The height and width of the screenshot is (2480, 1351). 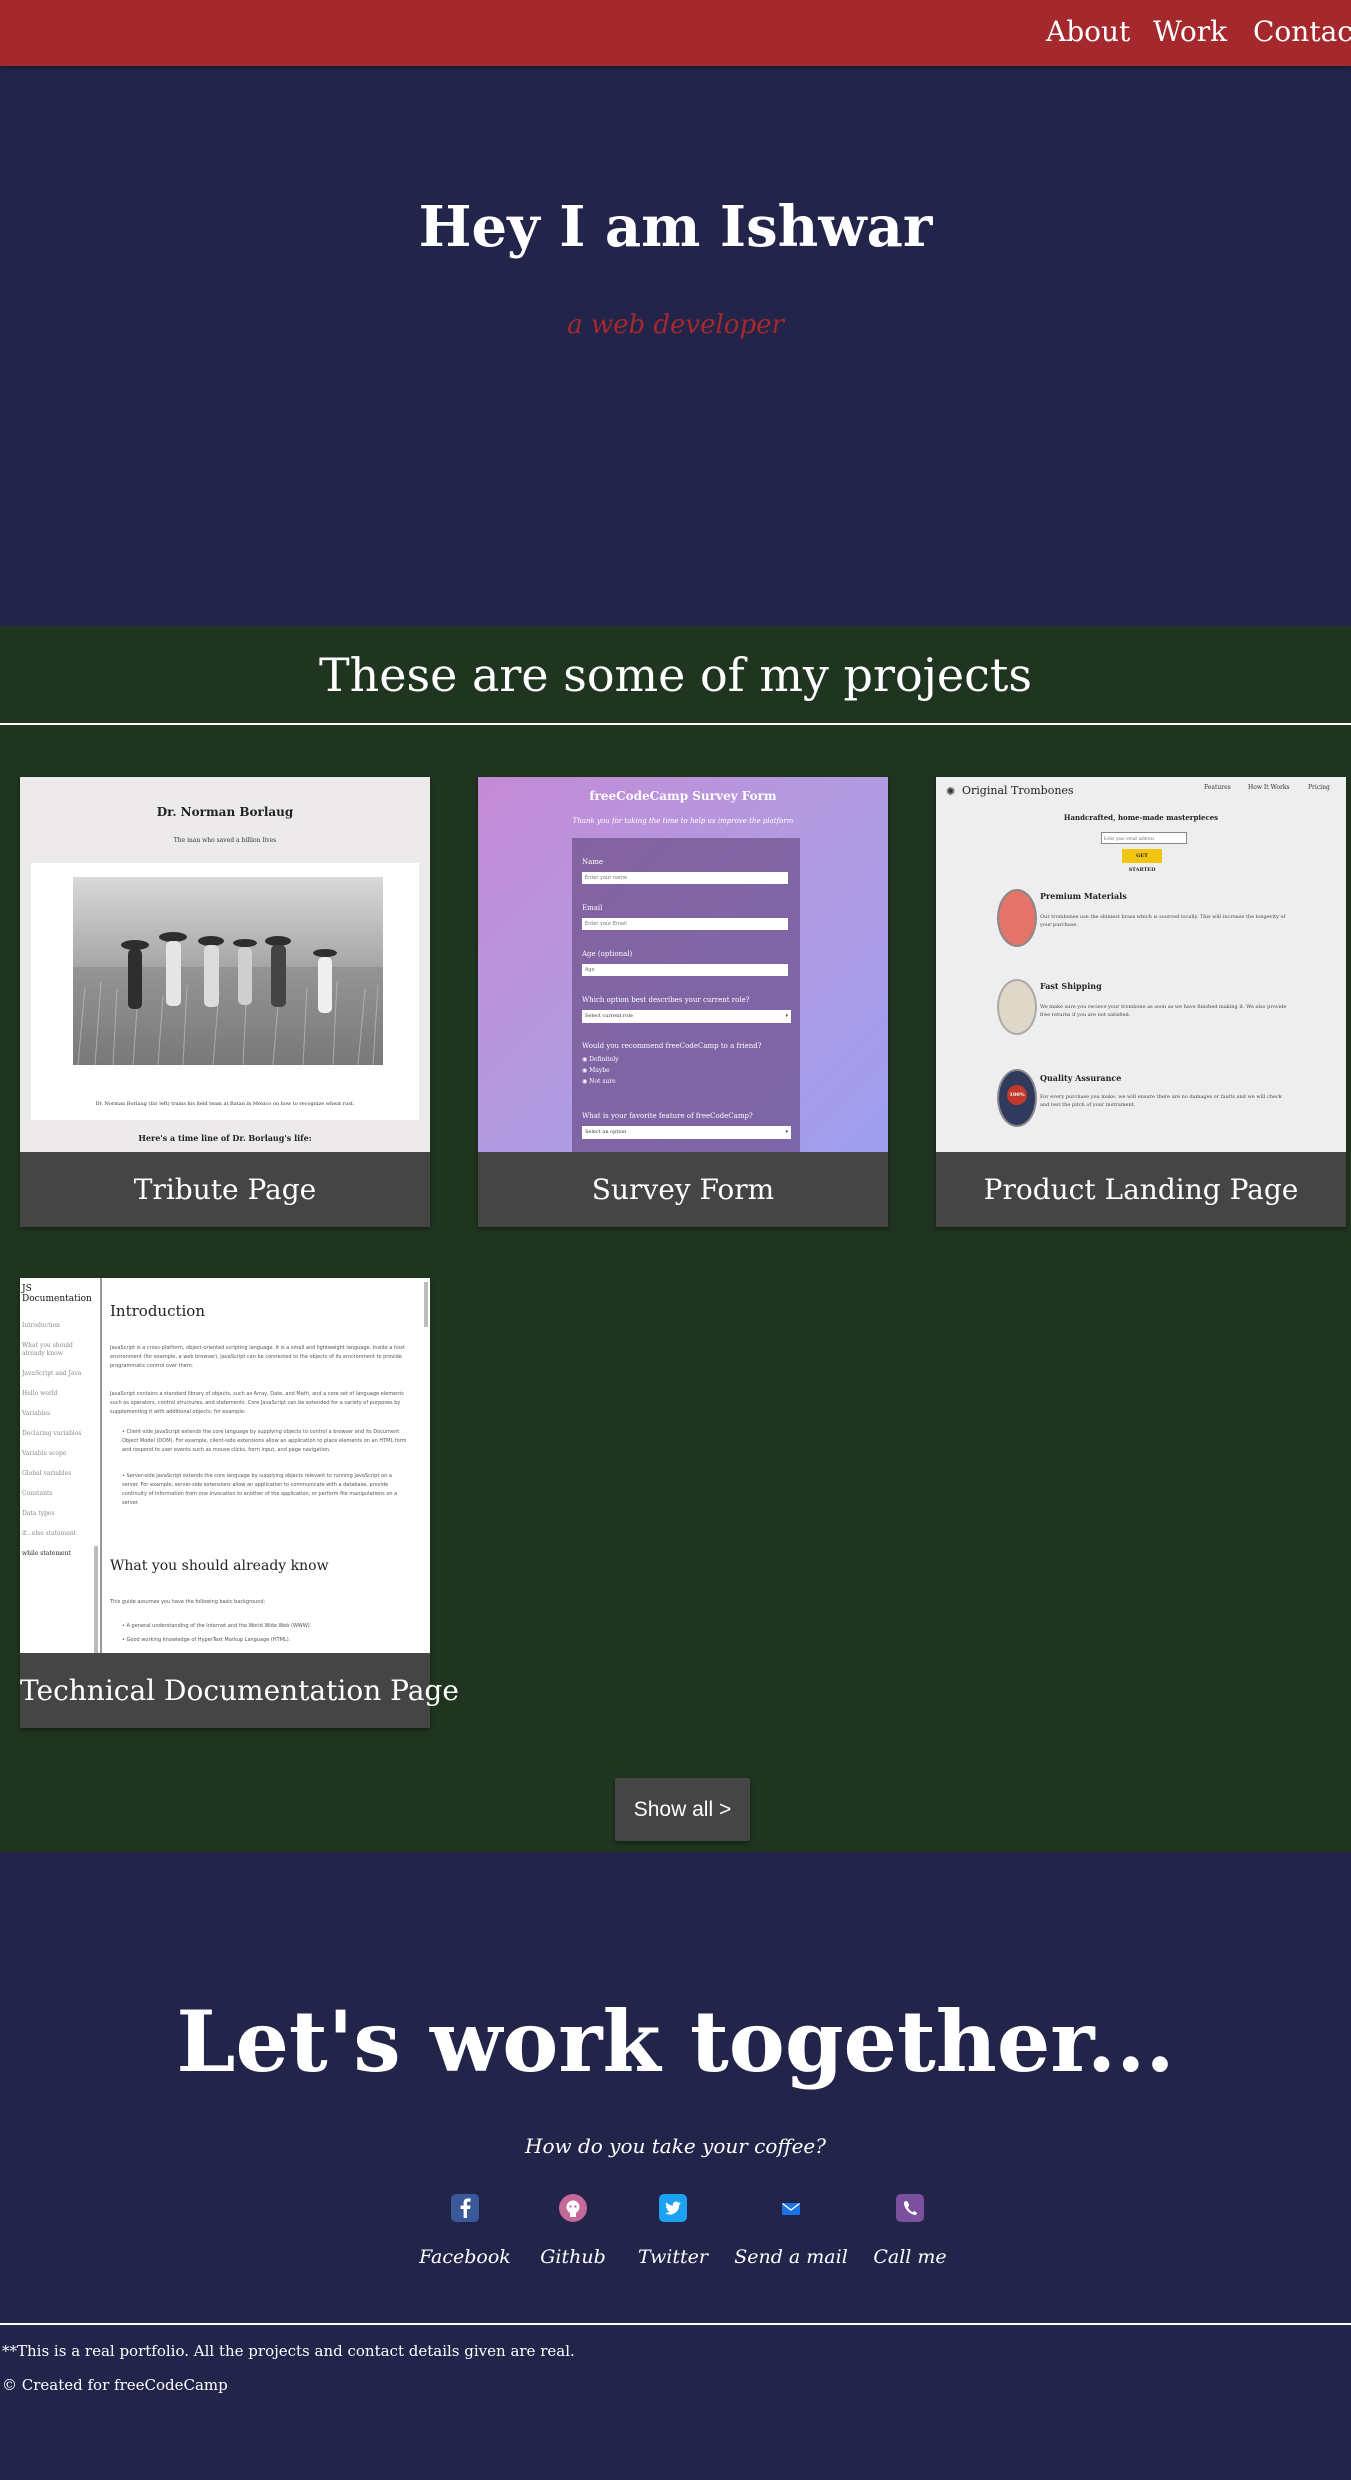 What do you see at coordinates (675, 227) in the screenshot?
I see `hero-title: Hey I am Ishwar` at bounding box center [675, 227].